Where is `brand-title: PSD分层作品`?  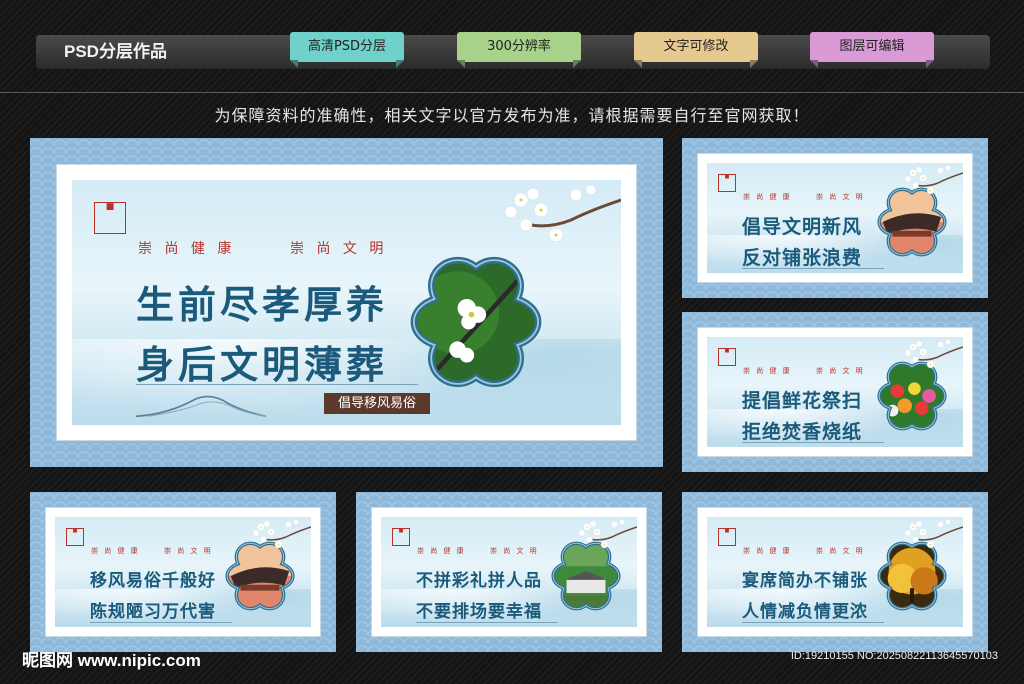 brand-title: PSD分层作品 is located at coordinates (115, 51).